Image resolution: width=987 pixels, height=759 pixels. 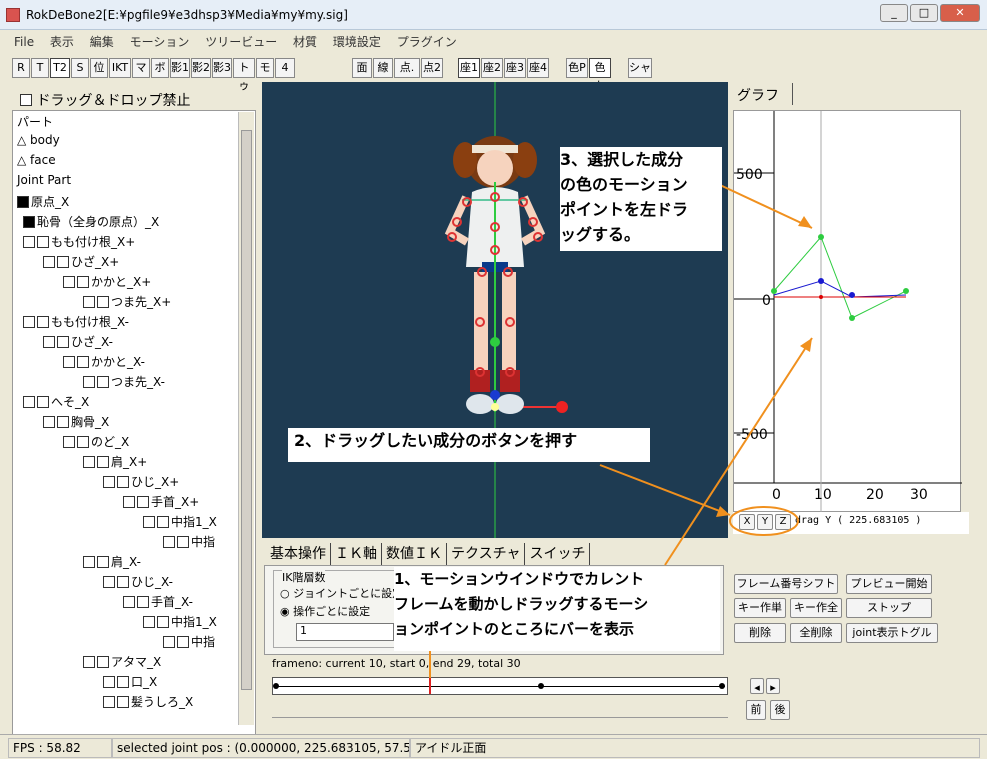 I want to click on status-fps: FPS : 58.82, so click(x=60, y=748).